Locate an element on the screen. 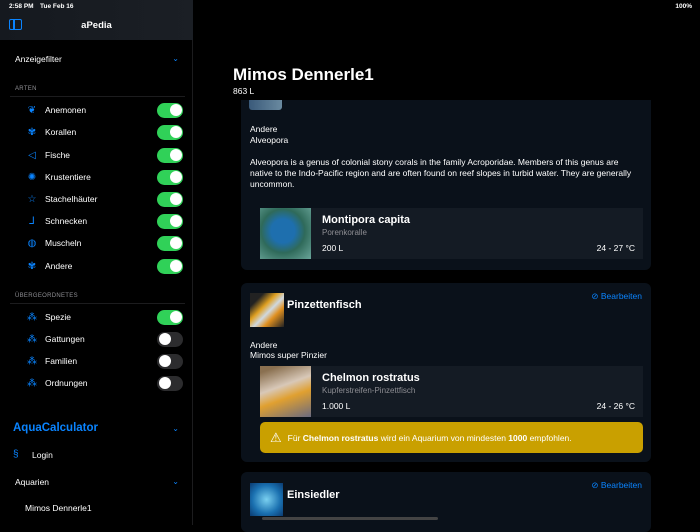  status-date: Tue Feb 16 is located at coordinates (57, 6).